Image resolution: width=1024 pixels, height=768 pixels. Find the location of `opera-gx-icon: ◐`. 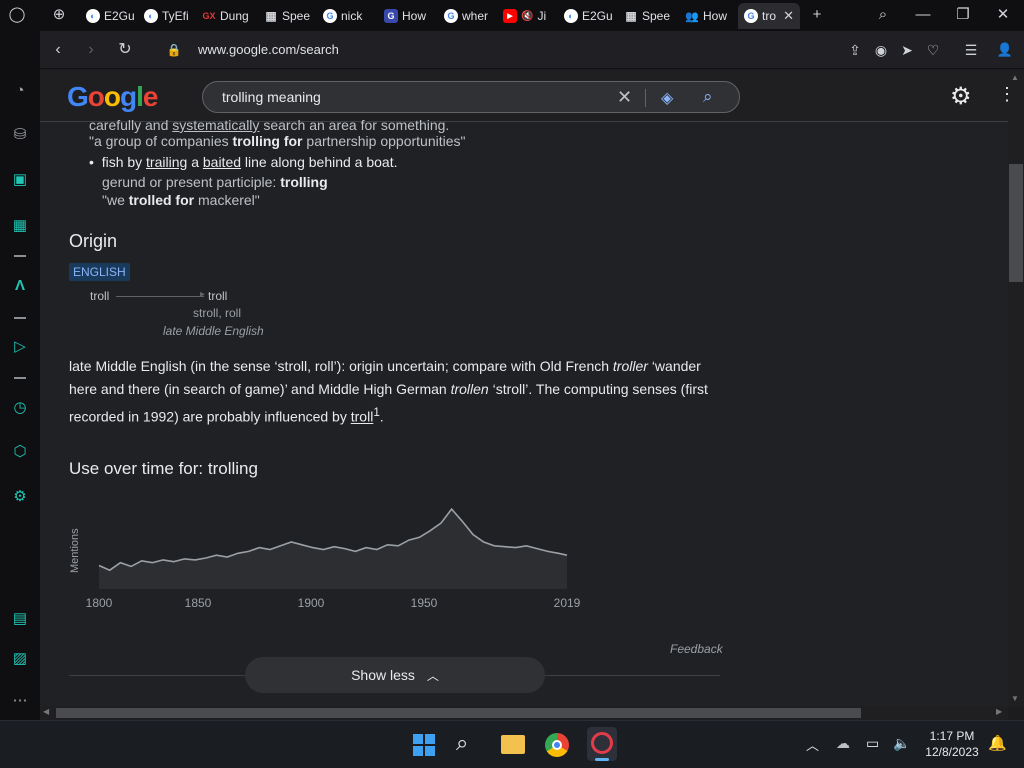

opera-gx-icon: ◐ is located at coordinates (571, 16).